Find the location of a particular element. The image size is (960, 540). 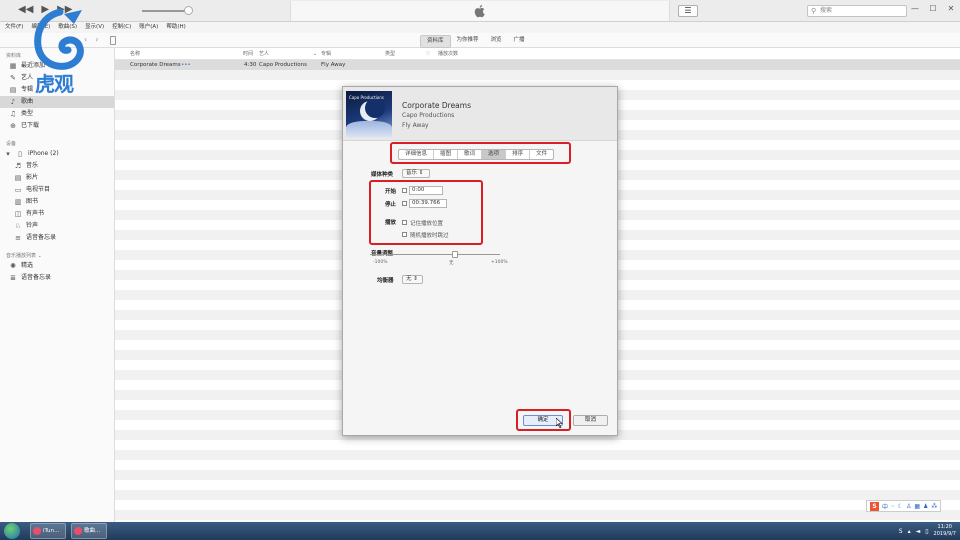

column-genre: 类型 is located at coordinates (390, 54).